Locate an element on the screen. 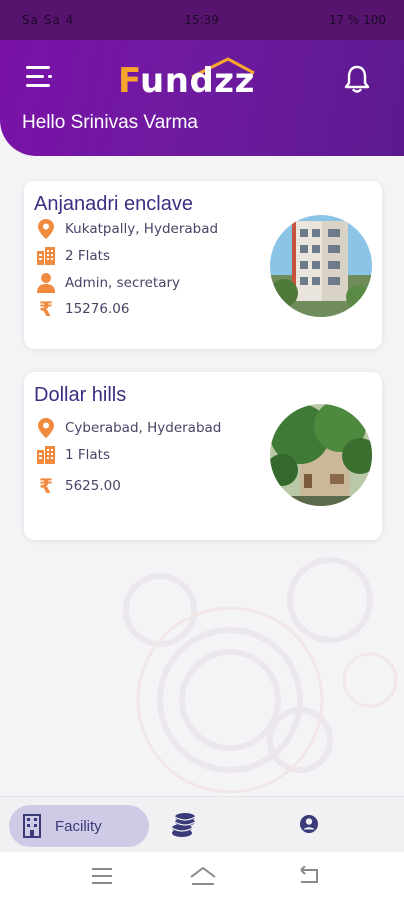 This screenshot has height=900, width=404. amount-row: ₹ 15276.06 is located at coordinates (82, 309).